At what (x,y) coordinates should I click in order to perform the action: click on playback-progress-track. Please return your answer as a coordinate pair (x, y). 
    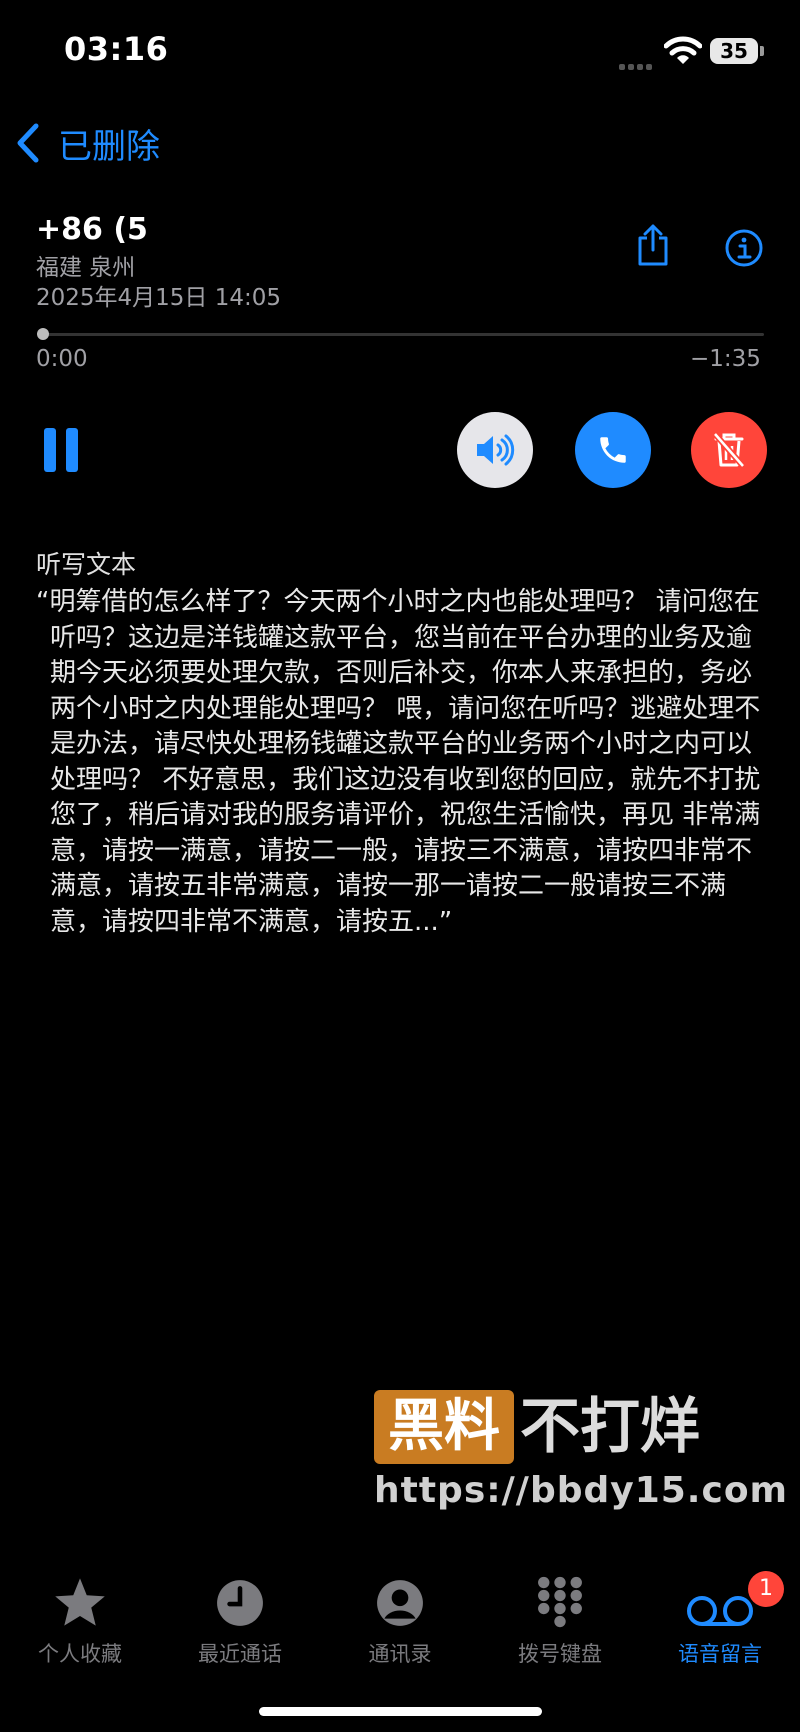
    Looking at the image, I should click on (403, 334).